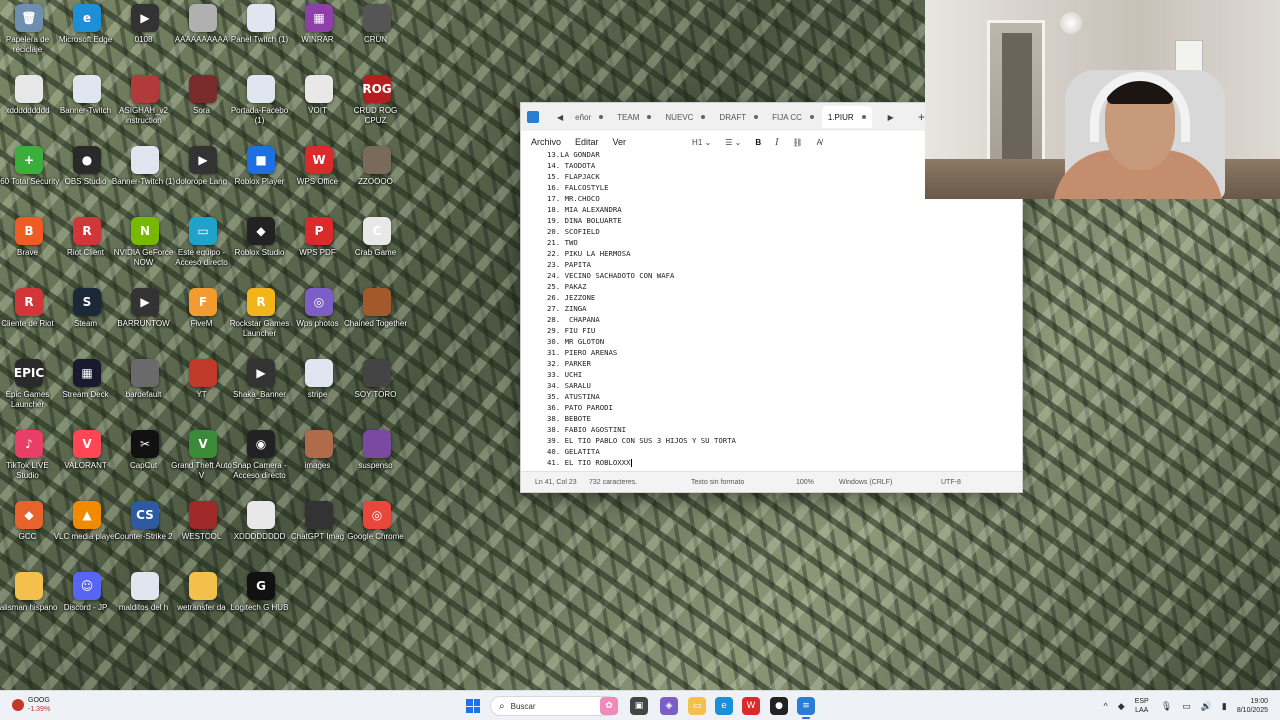 The image size is (1280, 720). I want to click on desktop-icon: ◎ Wps photos, so click(319, 321).